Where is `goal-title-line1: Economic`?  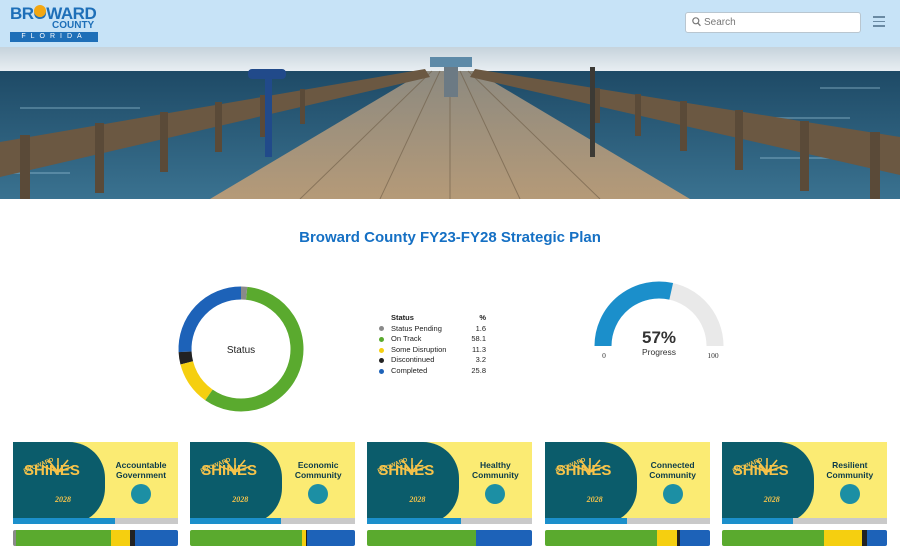
goal-title-line1: Economic is located at coordinates (318, 465).